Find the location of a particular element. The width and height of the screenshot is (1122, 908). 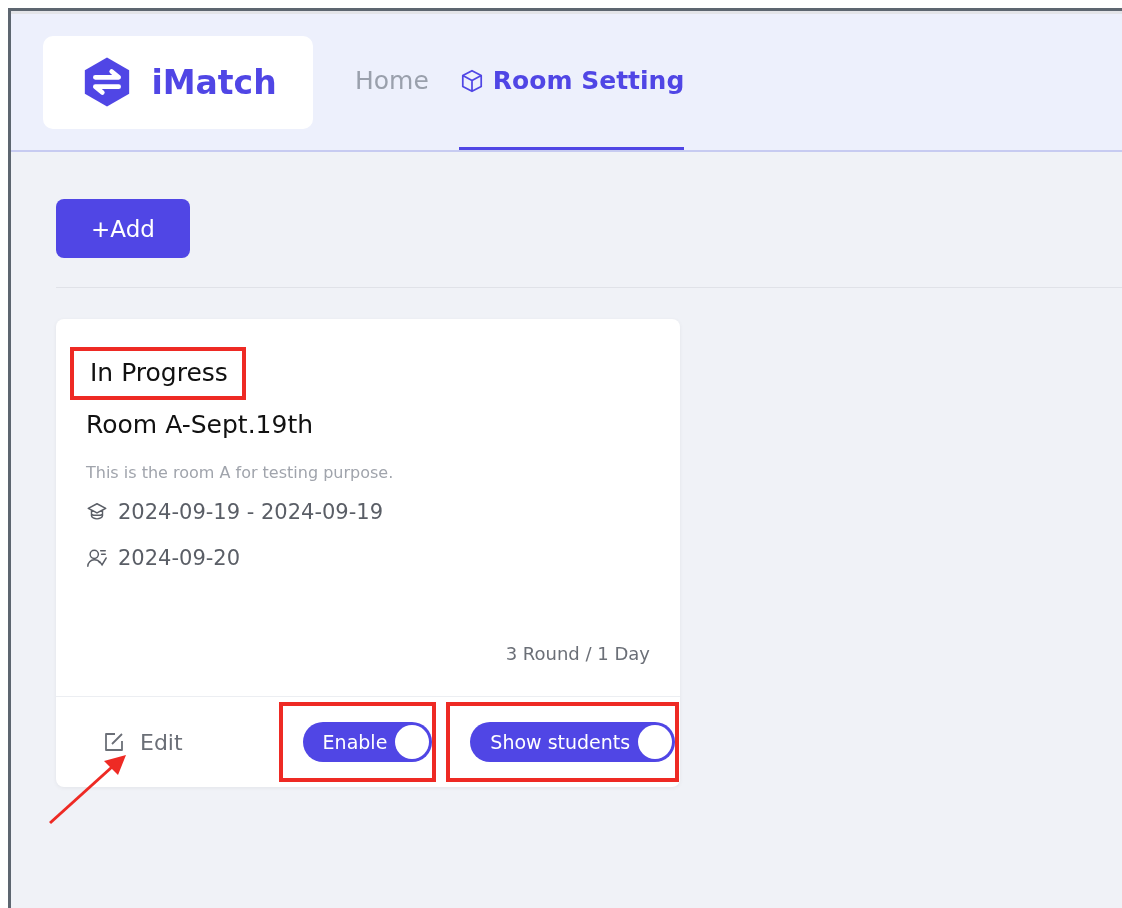

edit-link: Edit is located at coordinates (142, 742).